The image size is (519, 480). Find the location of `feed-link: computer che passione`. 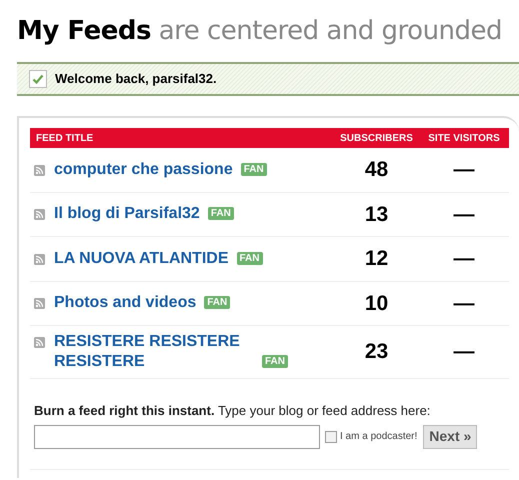

feed-link: computer che passione is located at coordinates (143, 170).